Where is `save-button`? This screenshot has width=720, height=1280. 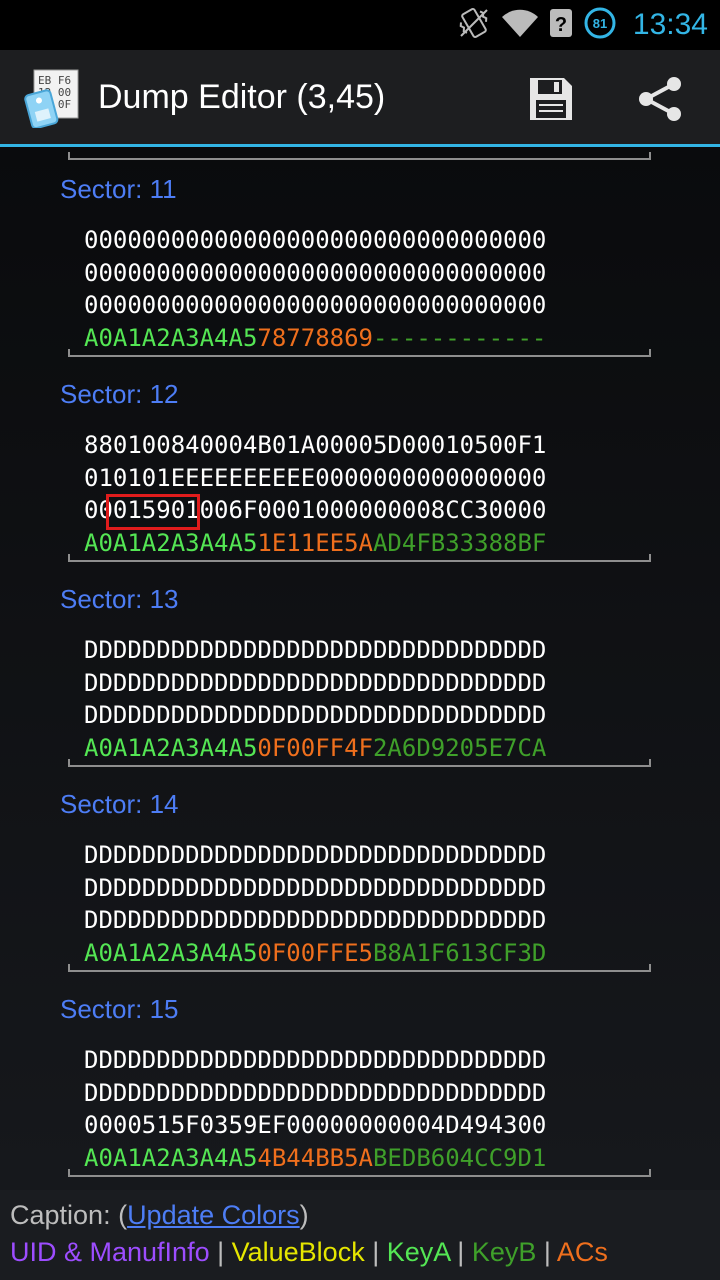
save-button is located at coordinates (551, 99).